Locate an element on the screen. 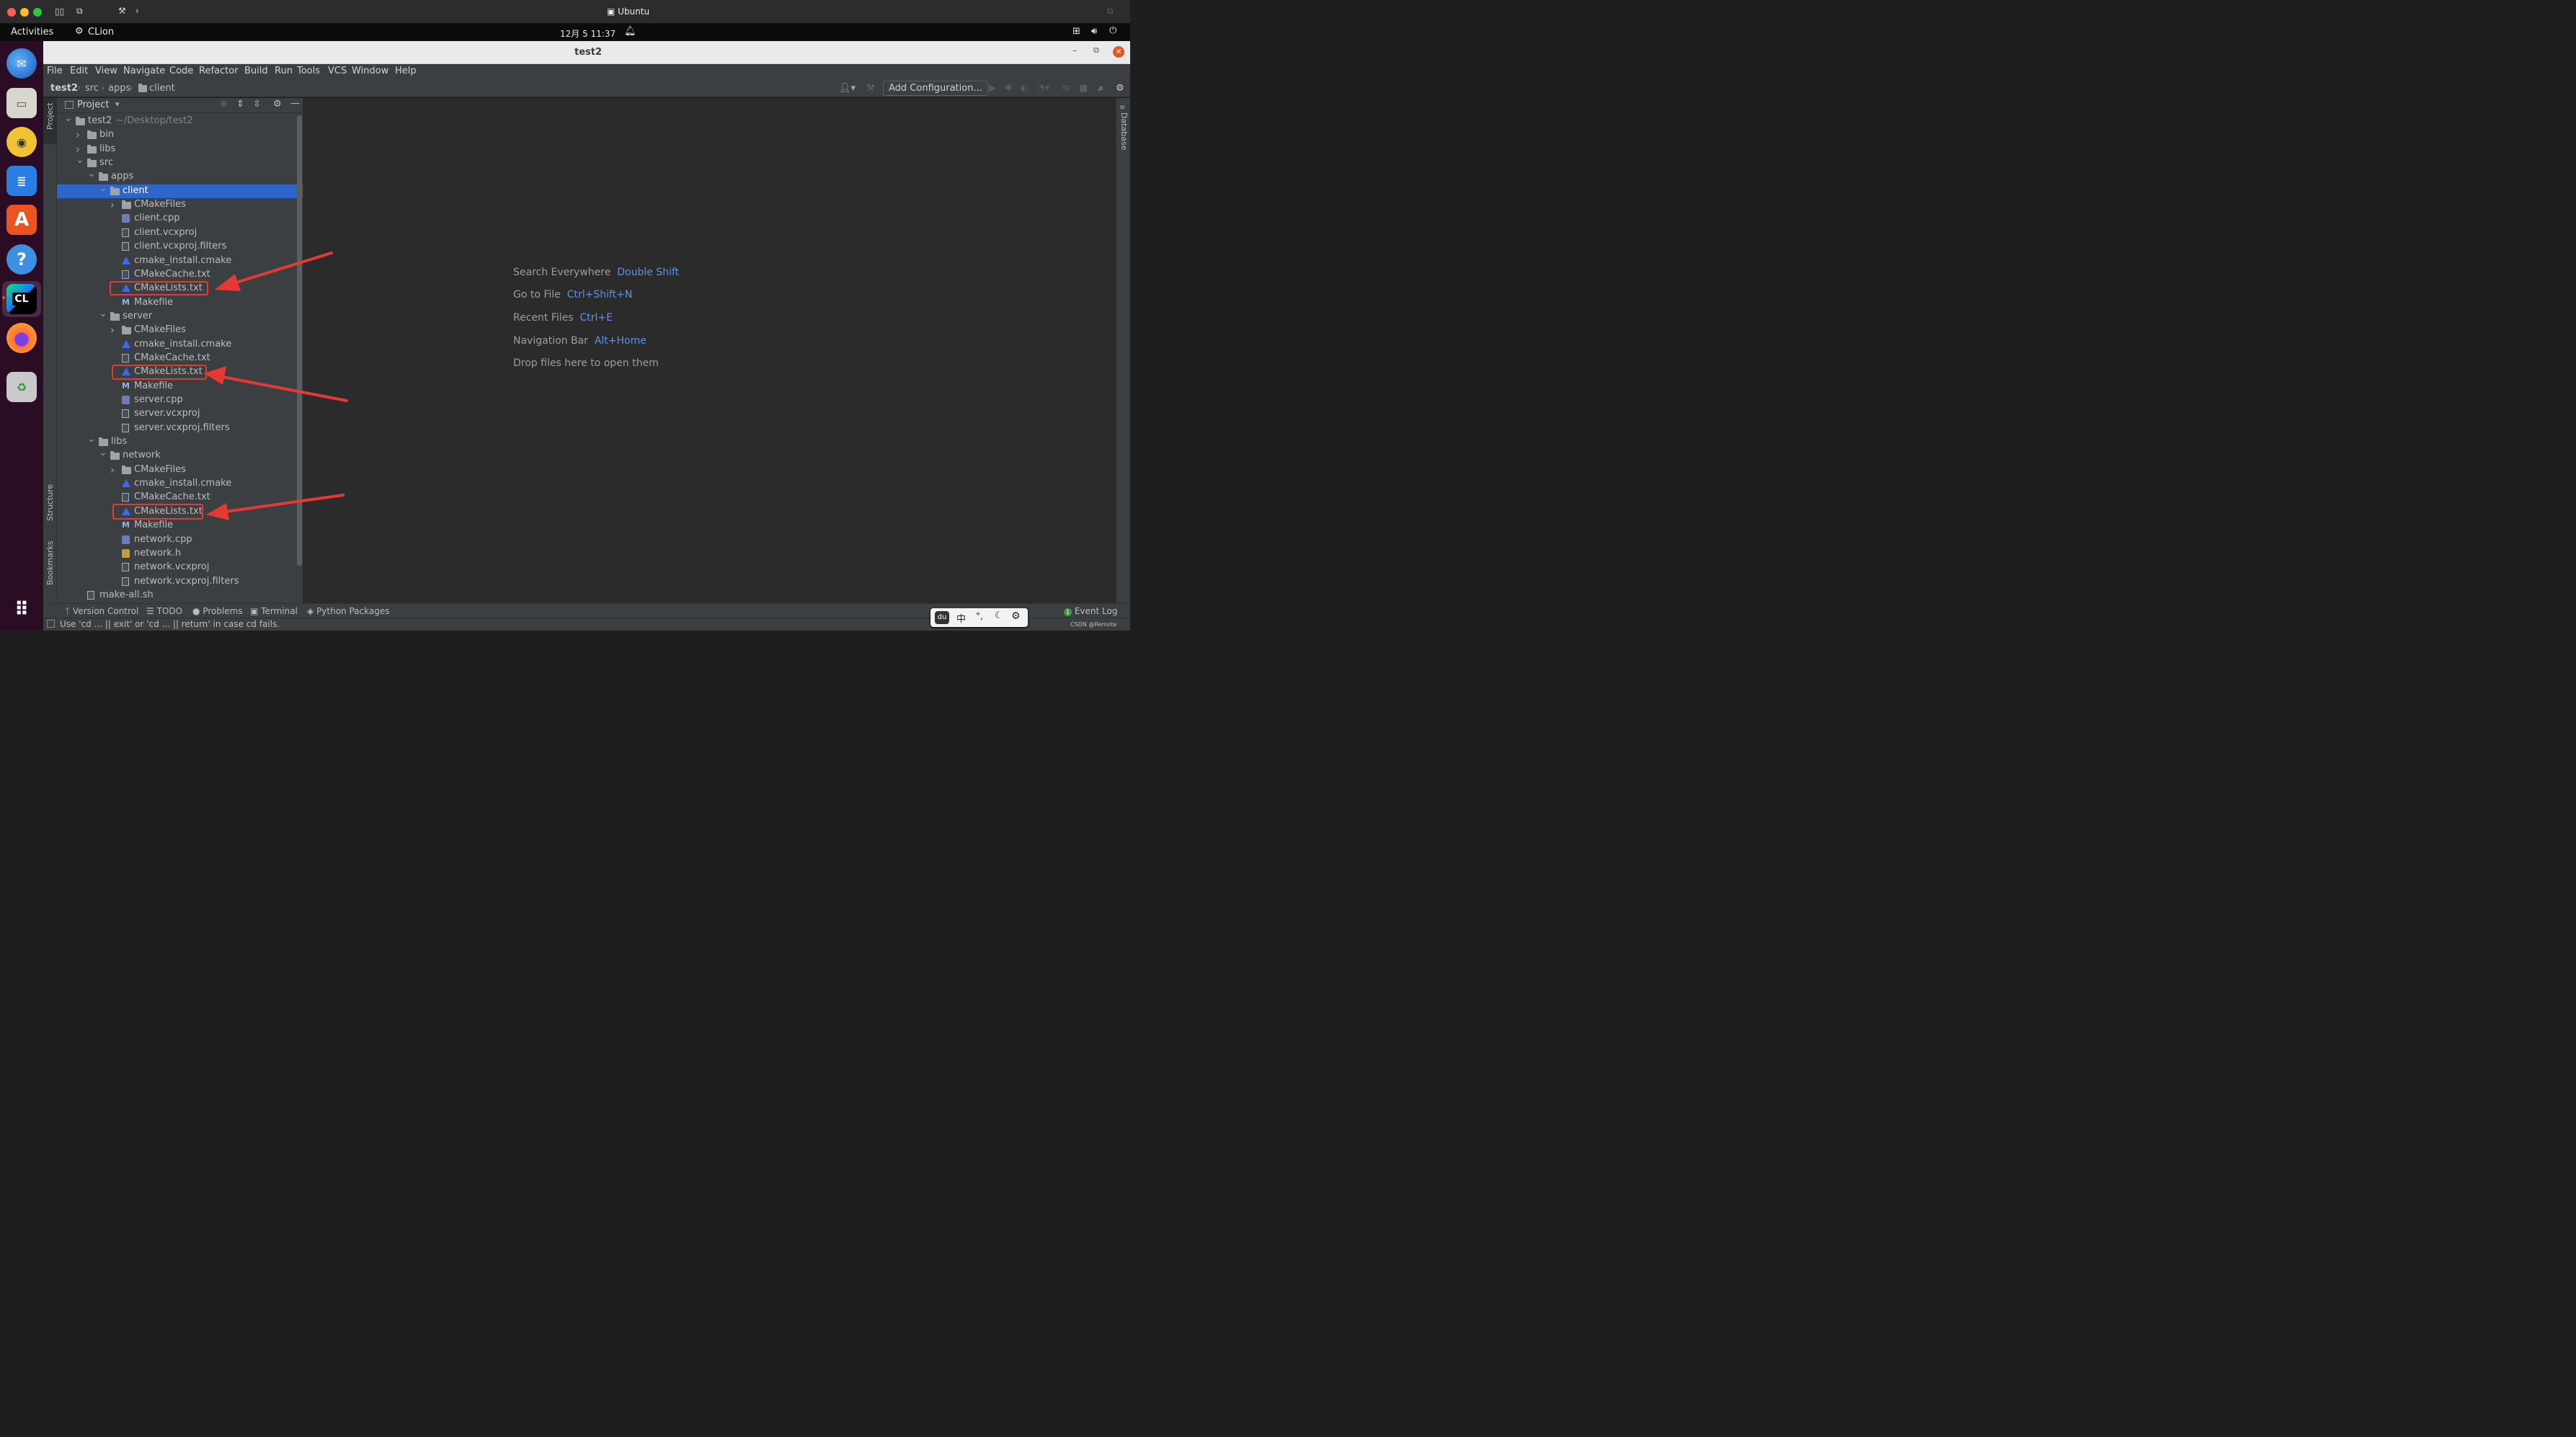 This screenshot has height=1437, width=2576. annotation-arrows is located at coordinates (276, 386).